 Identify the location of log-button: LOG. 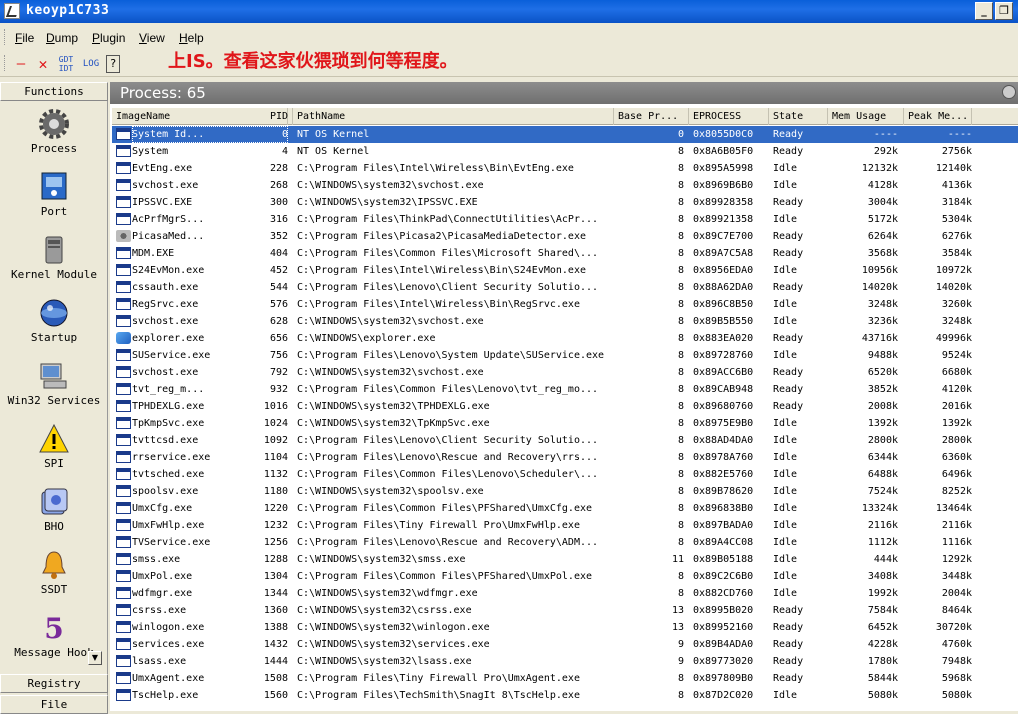
(91, 64).